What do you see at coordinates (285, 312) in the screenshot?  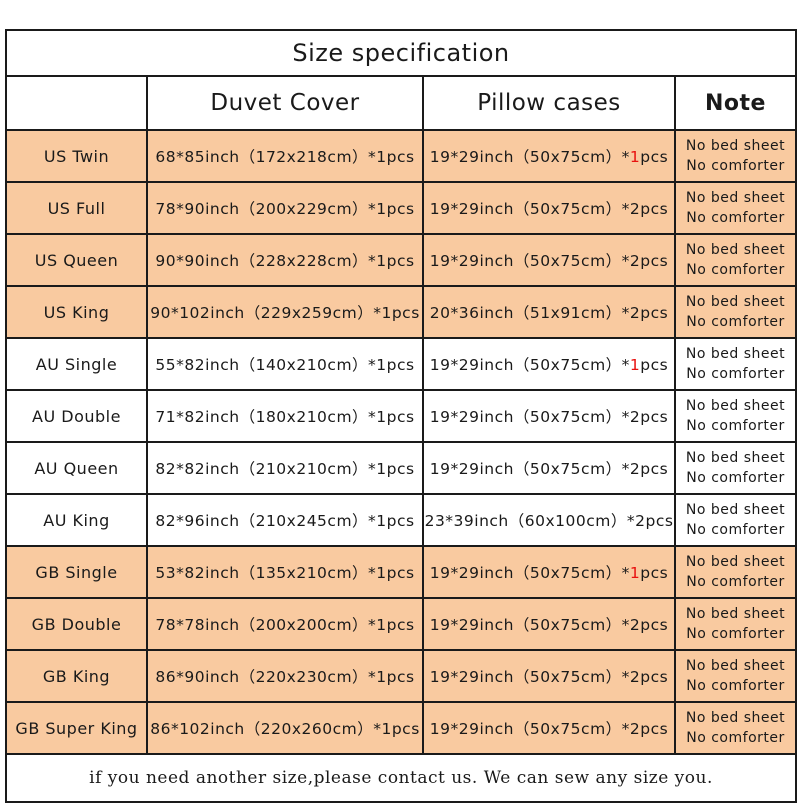 I see `cell-duvet-cover: 90*102inch（229x259cm）*1pcs` at bounding box center [285, 312].